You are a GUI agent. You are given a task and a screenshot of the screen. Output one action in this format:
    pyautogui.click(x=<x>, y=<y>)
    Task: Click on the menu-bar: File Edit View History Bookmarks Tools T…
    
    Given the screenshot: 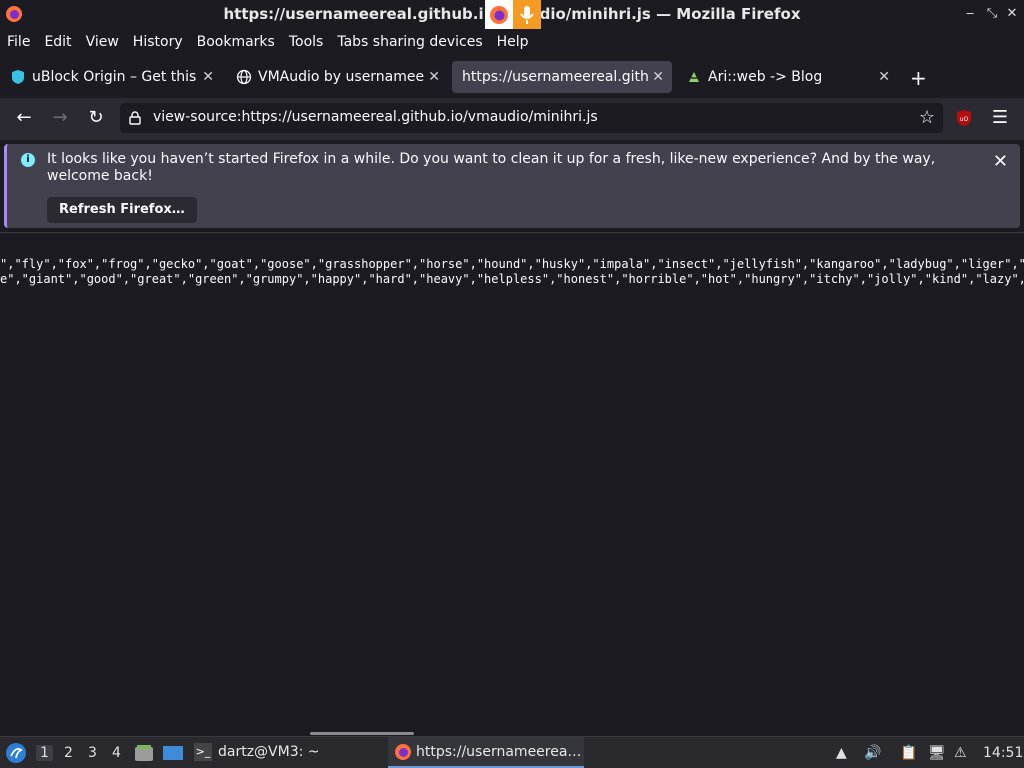 What is the action you would take?
    pyautogui.click(x=512, y=41)
    